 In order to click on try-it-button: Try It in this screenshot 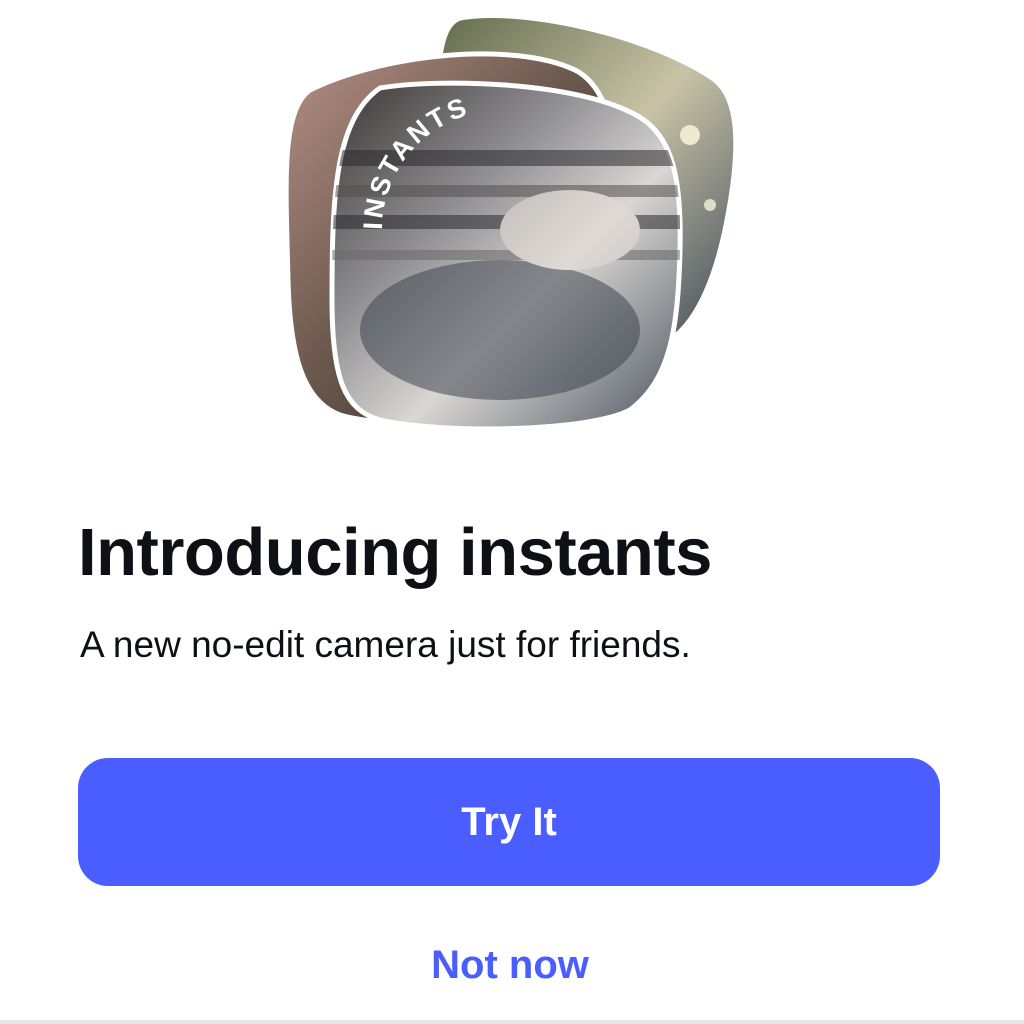, I will do `click(509, 822)`.